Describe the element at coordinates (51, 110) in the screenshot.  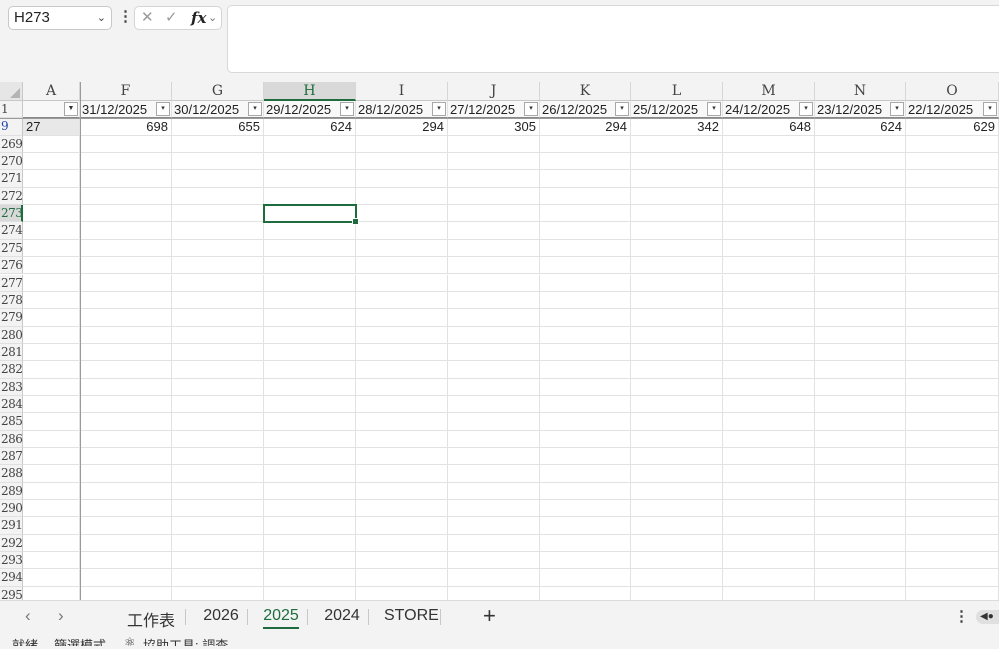
I see `filter-header-cell: ▼` at that location.